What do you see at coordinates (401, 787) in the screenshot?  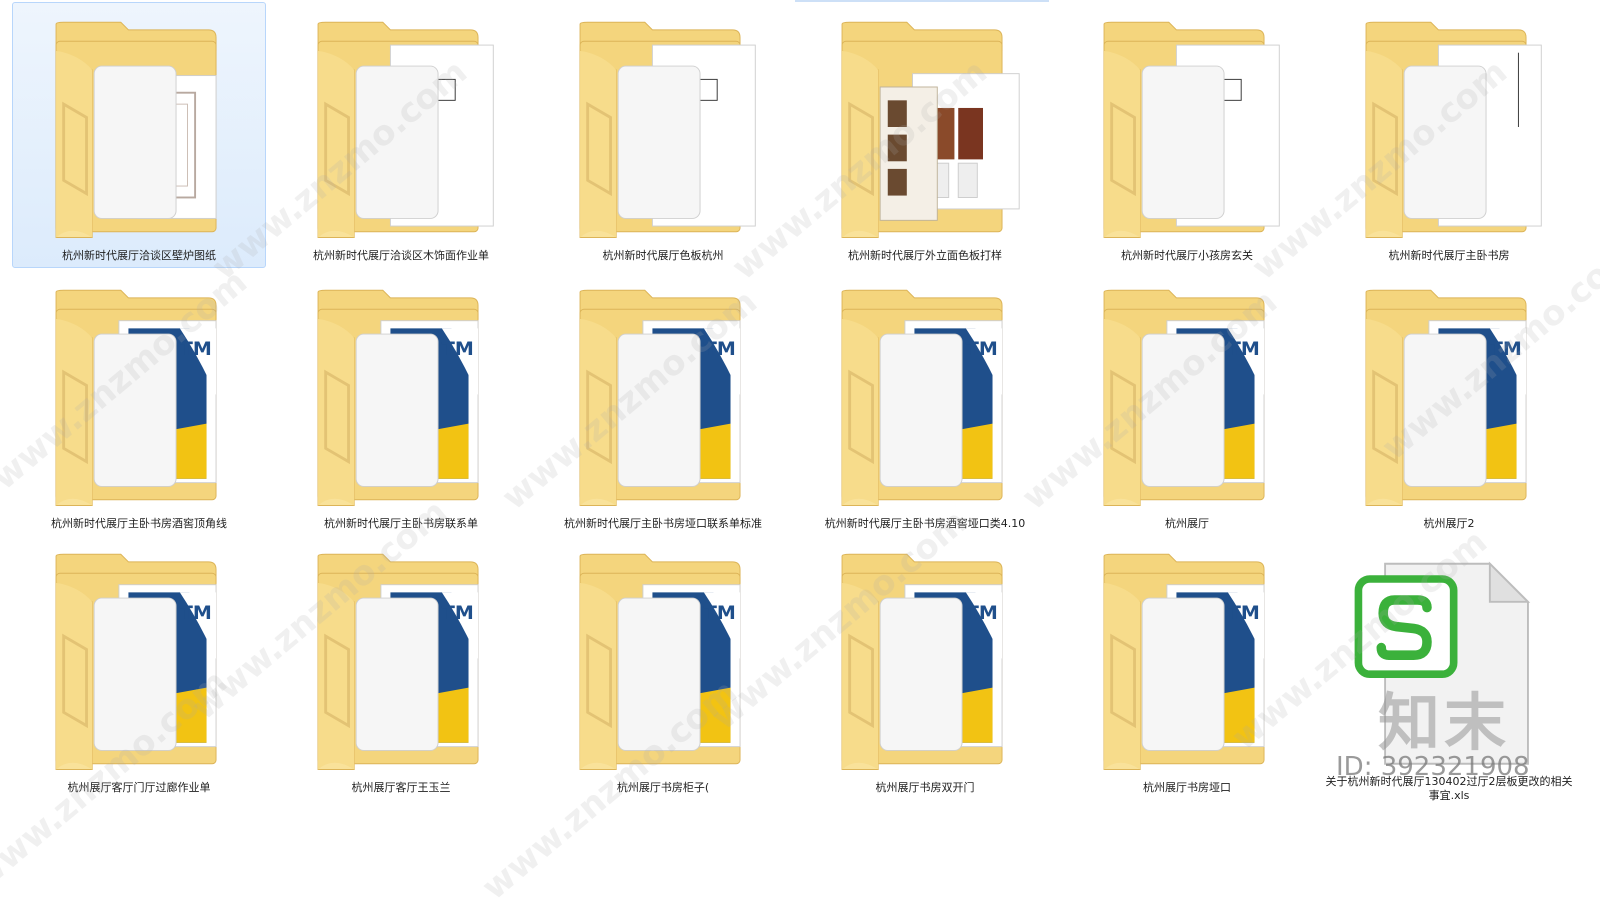 I see `file-name-label: 杭州展厅客厅王玉兰` at bounding box center [401, 787].